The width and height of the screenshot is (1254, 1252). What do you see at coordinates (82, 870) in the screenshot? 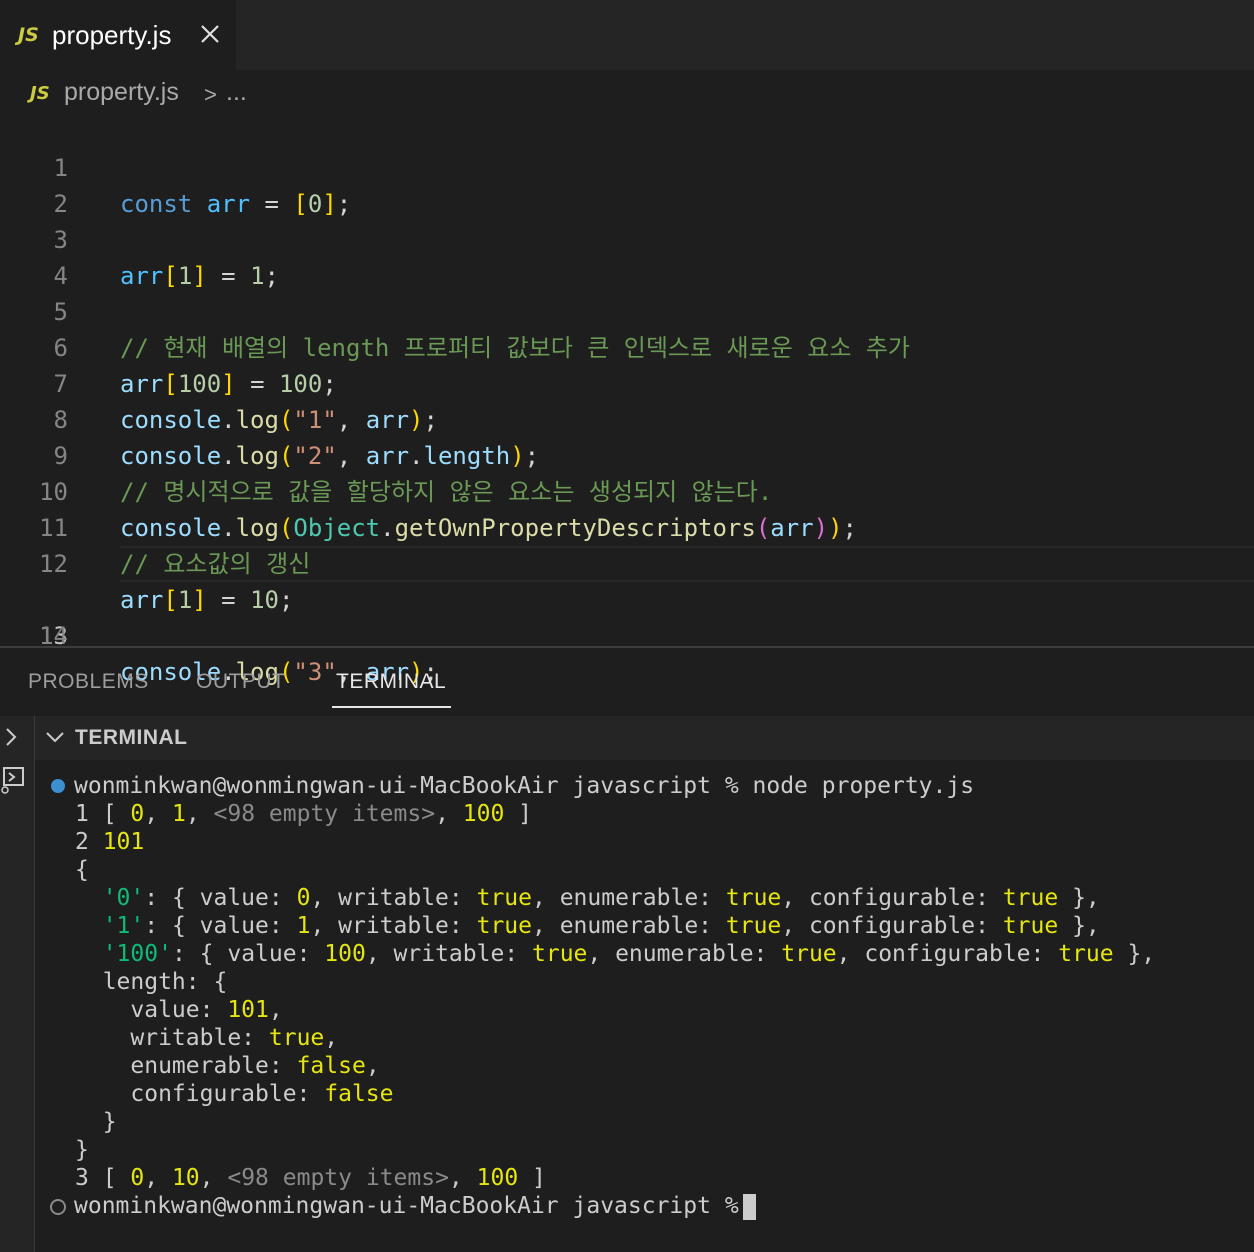
I see `terminal-line: {` at bounding box center [82, 870].